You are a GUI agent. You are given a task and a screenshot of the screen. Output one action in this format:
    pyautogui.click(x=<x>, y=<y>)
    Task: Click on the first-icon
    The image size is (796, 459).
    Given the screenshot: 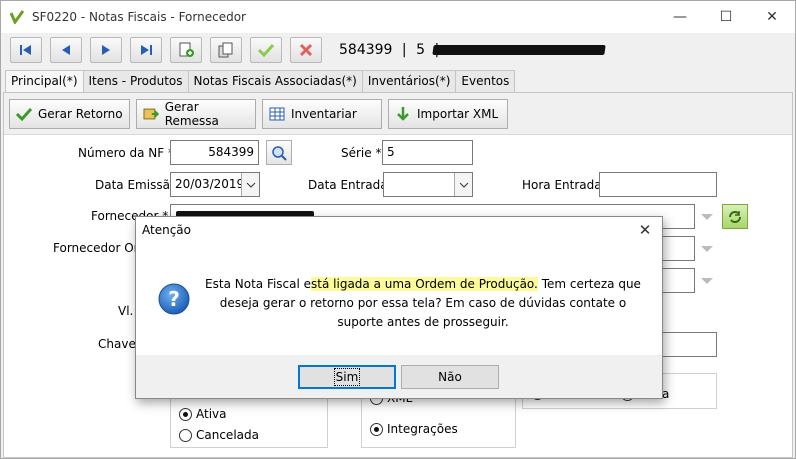 What is the action you would take?
    pyautogui.click(x=25, y=50)
    